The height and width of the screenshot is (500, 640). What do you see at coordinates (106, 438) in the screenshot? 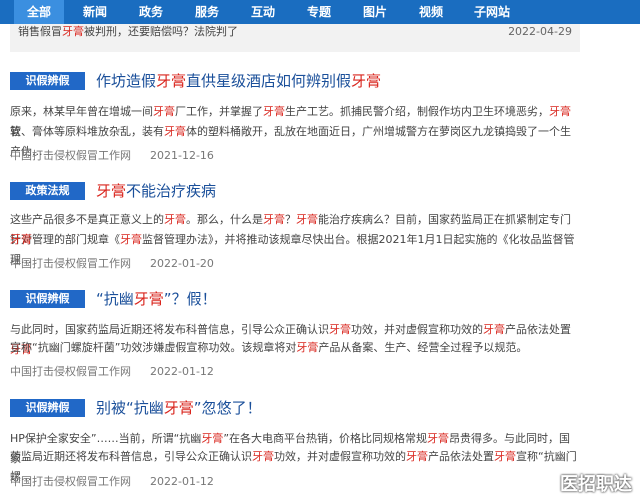
I see `summary-text: HP保护全家安全”……当前，所谓“抗幽` at bounding box center [106, 438].